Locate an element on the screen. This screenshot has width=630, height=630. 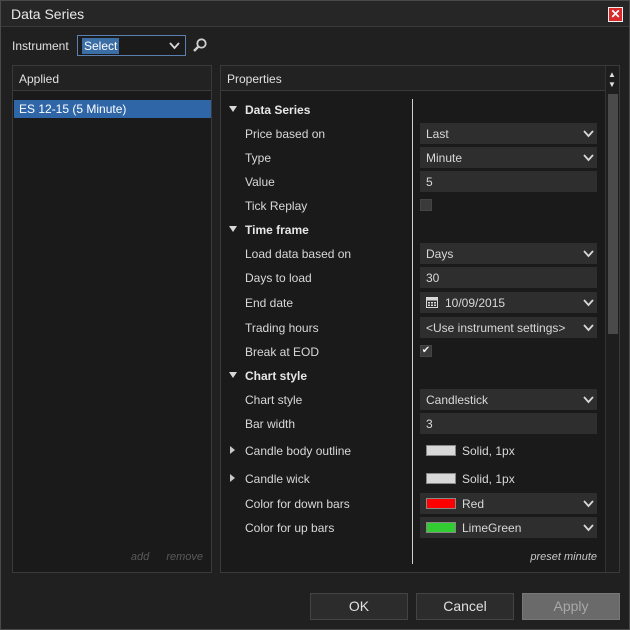
instrument-select: Select is located at coordinates (131, 45).